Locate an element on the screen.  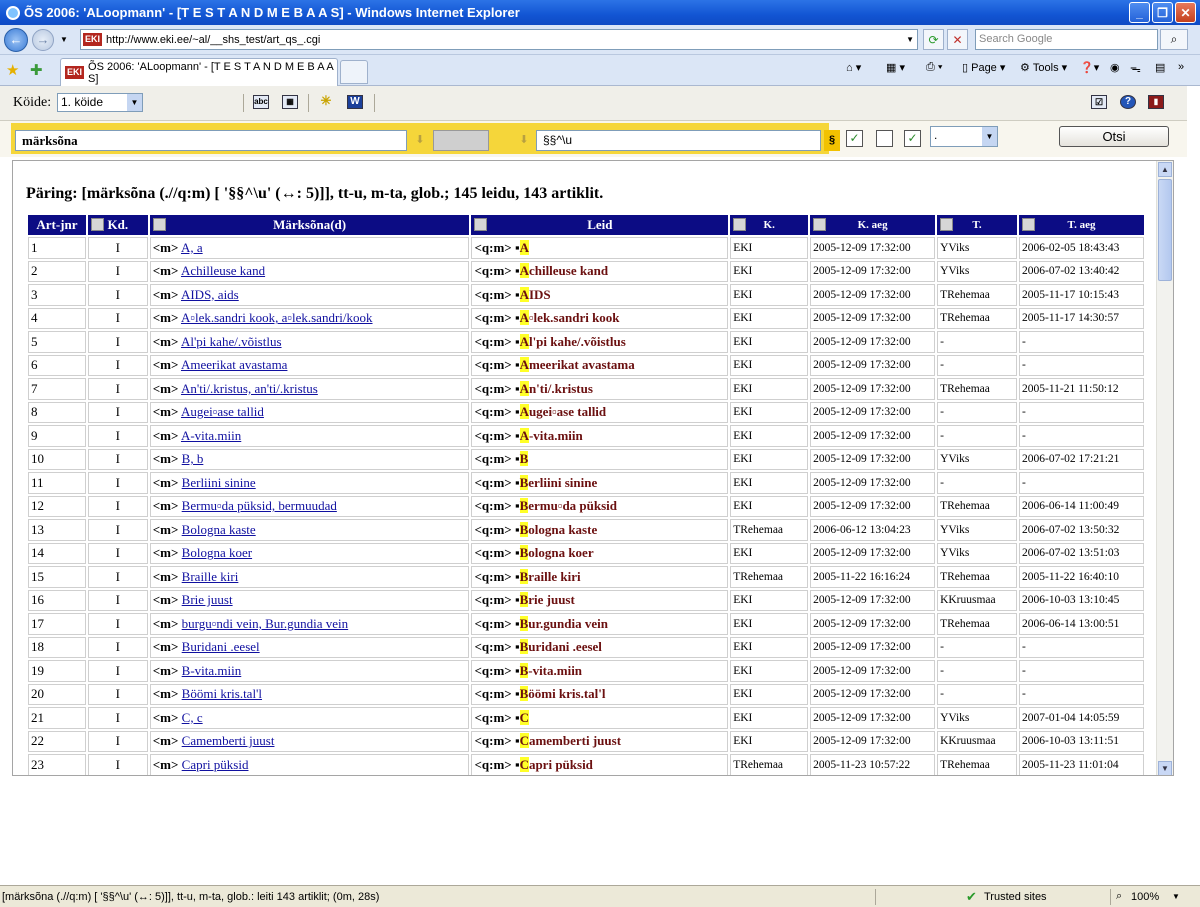
koide-select: 1. köide ▼ is located at coordinates (100, 102).